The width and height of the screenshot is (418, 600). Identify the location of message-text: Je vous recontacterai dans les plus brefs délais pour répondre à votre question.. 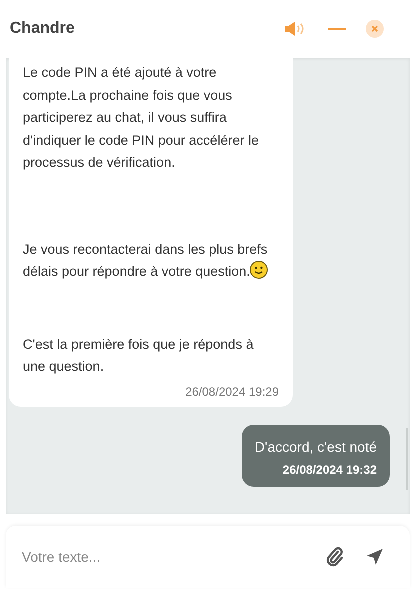
(146, 260).